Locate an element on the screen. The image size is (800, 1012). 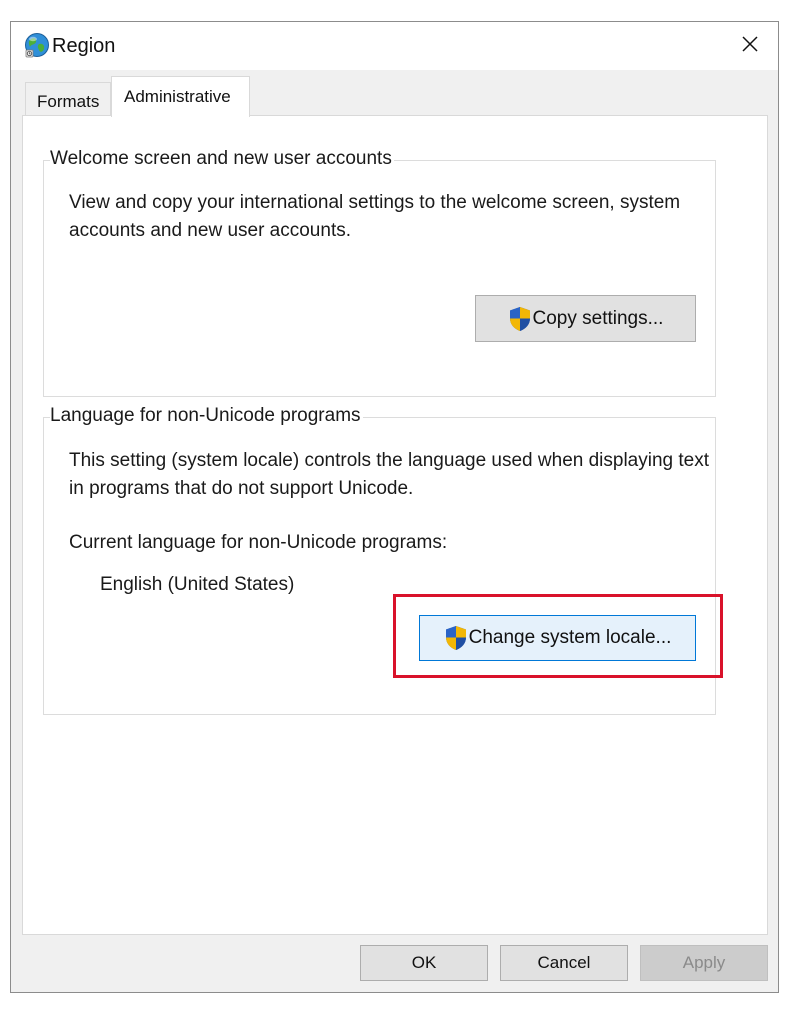
title-bar: Region is located at coordinates (394, 46).